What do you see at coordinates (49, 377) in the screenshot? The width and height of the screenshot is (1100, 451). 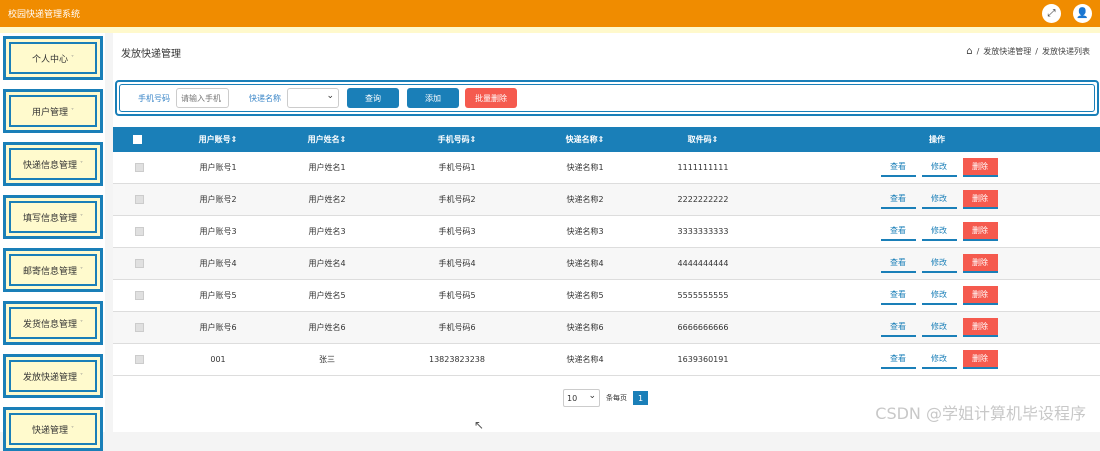 I see `sidebar-item-label: 发放快递管理` at bounding box center [49, 377].